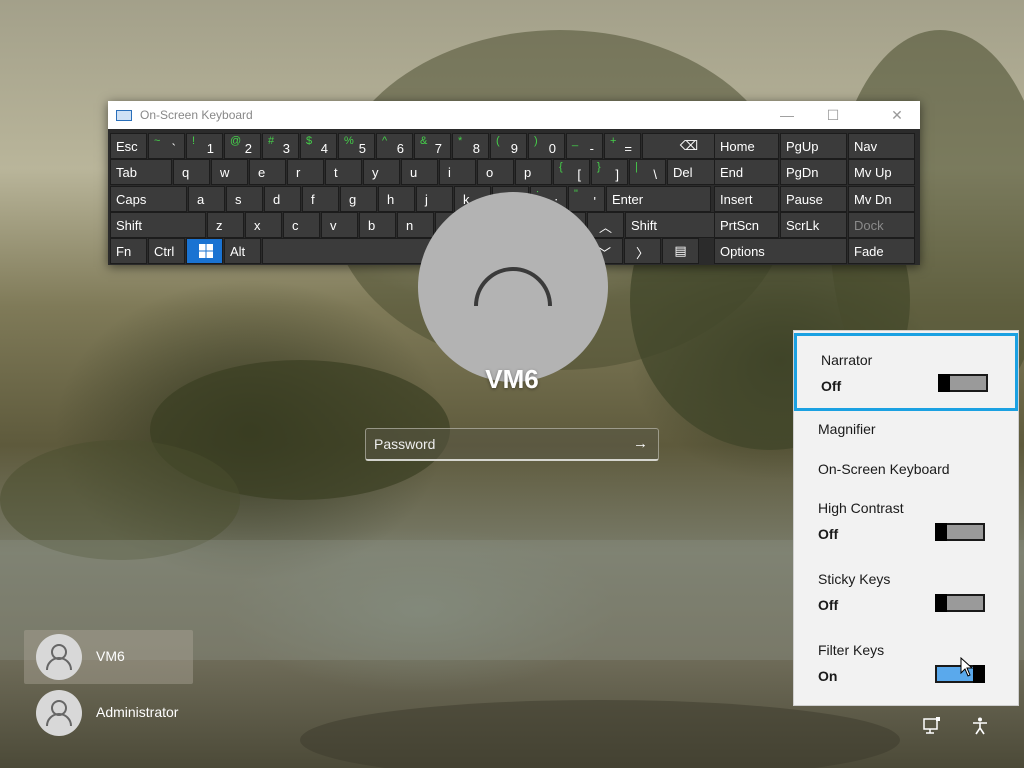 This screenshot has height=768, width=1024. Describe the element at coordinates (490, 172) in the screenshot. I see `key-label: o` at that location.